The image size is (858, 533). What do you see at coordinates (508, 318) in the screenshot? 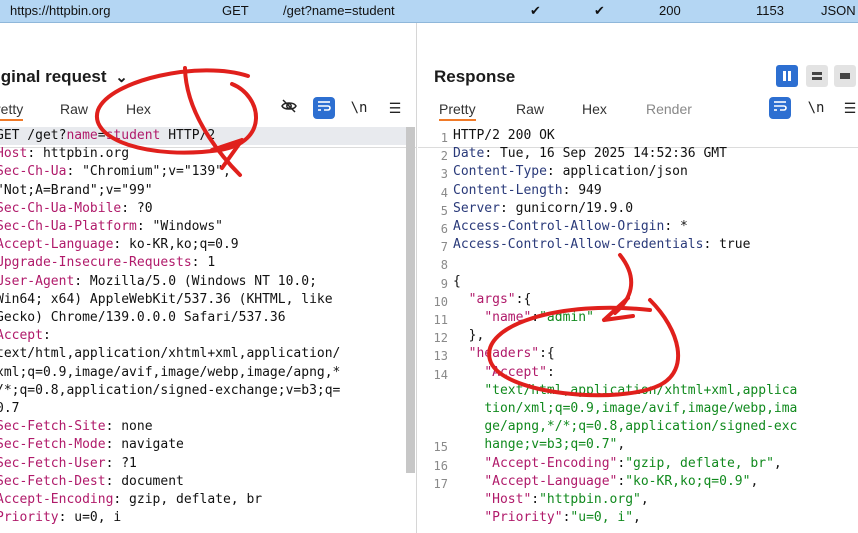
I see `code-token: "name"` at bounding box center [508, 318].